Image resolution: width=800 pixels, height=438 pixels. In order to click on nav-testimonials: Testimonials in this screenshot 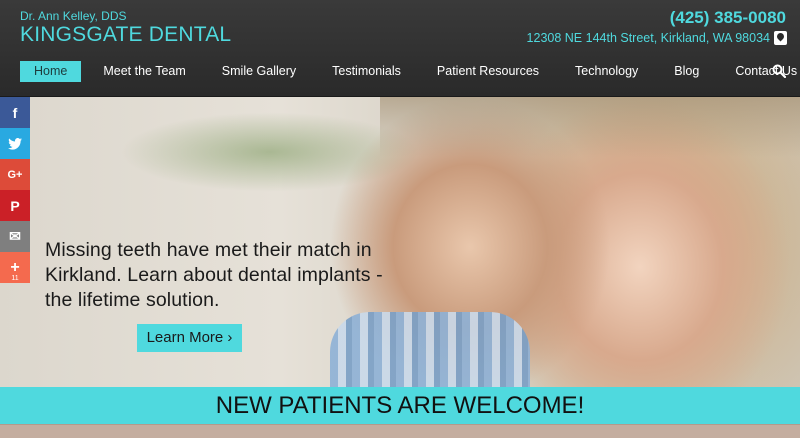, I will do `click(366, 71)`.